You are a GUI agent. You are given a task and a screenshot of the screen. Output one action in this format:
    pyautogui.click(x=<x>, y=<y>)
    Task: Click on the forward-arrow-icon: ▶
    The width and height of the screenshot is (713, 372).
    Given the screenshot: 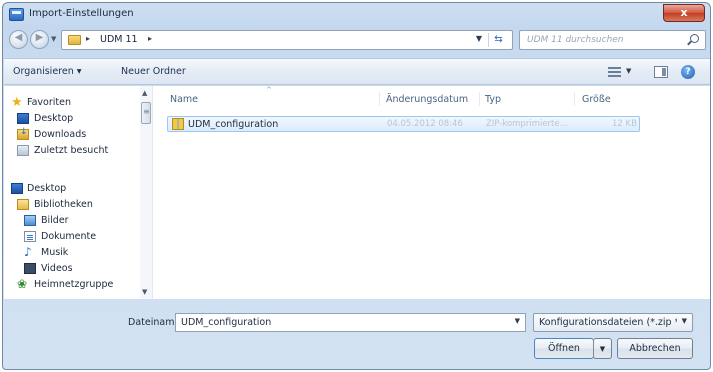 What is the action you would take?
    pyautogui.click(x=39, y=37)
    